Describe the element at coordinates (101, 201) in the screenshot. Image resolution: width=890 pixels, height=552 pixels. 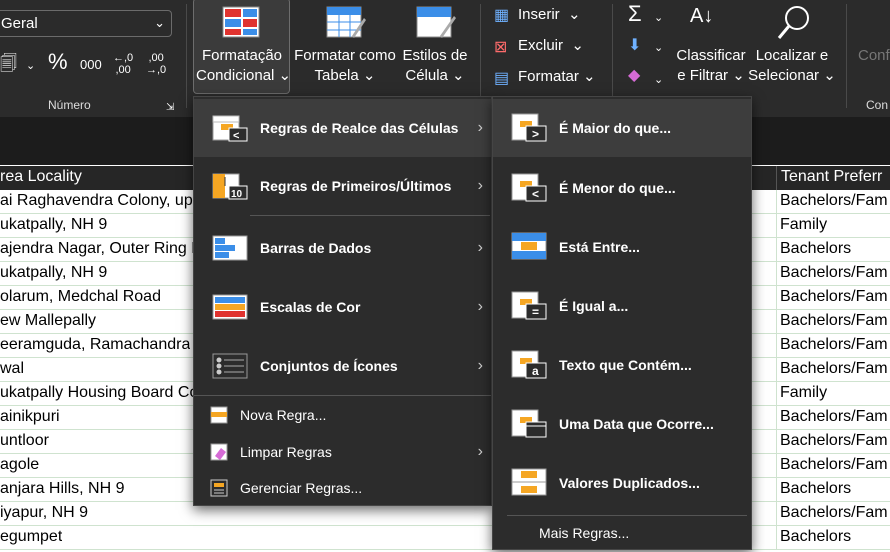
I see `cell-area-locality: ai Raghavendra Colony, upp` at that location.